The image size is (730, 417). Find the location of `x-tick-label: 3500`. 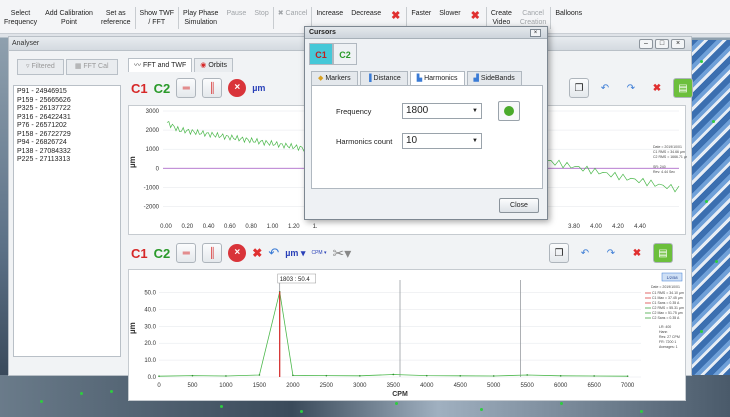

x-tick-label: 3500 is located at coordinates (394, 386).